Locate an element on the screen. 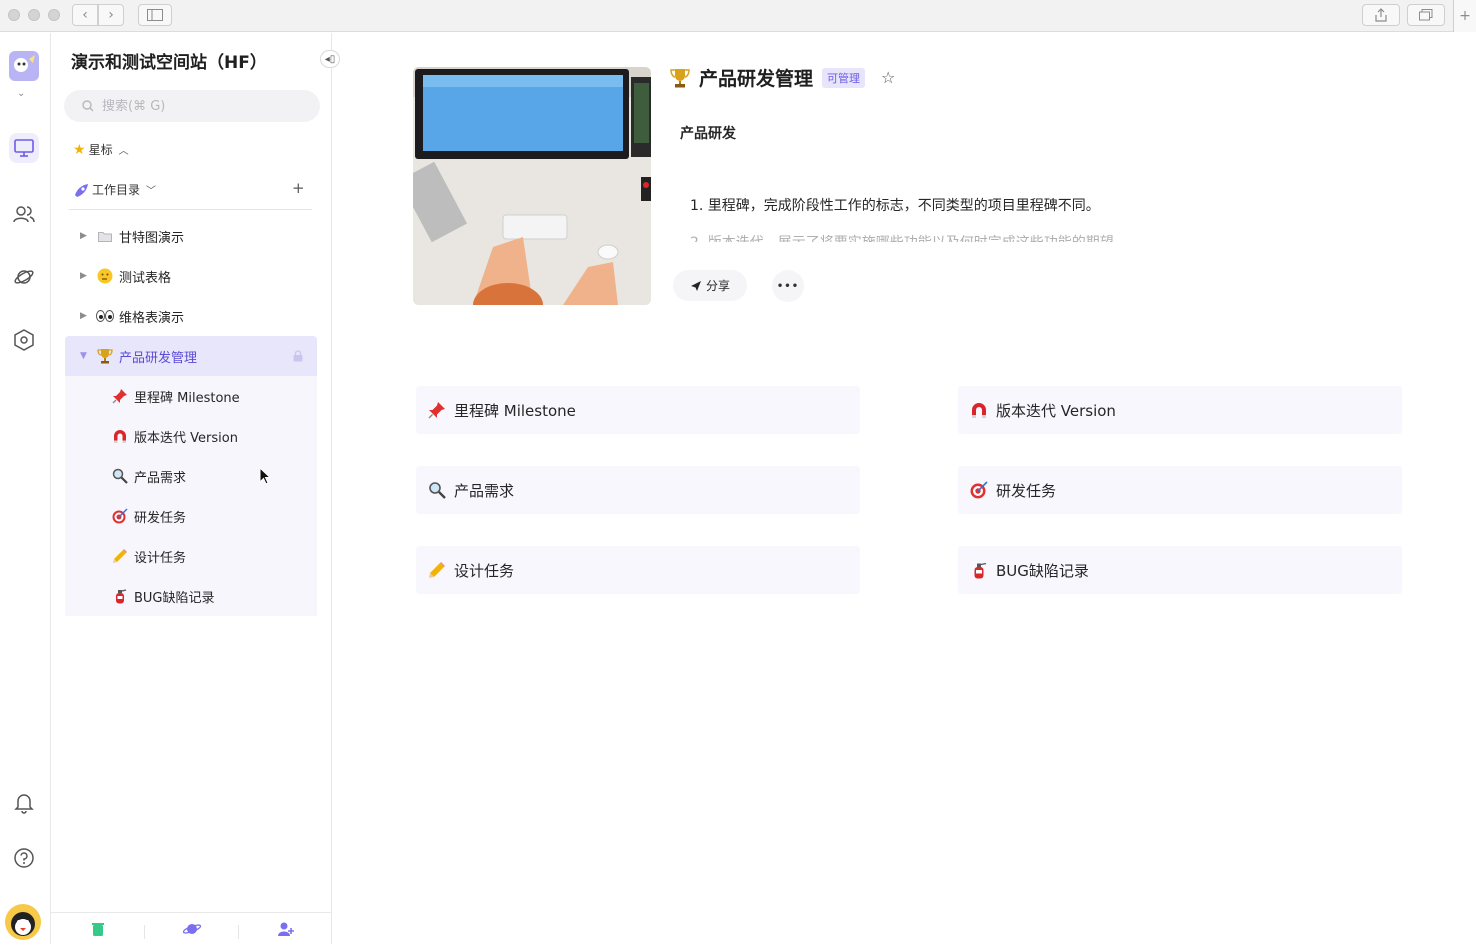 The image size is (1476, 945). help-nav is located at coordinates (24, 858).